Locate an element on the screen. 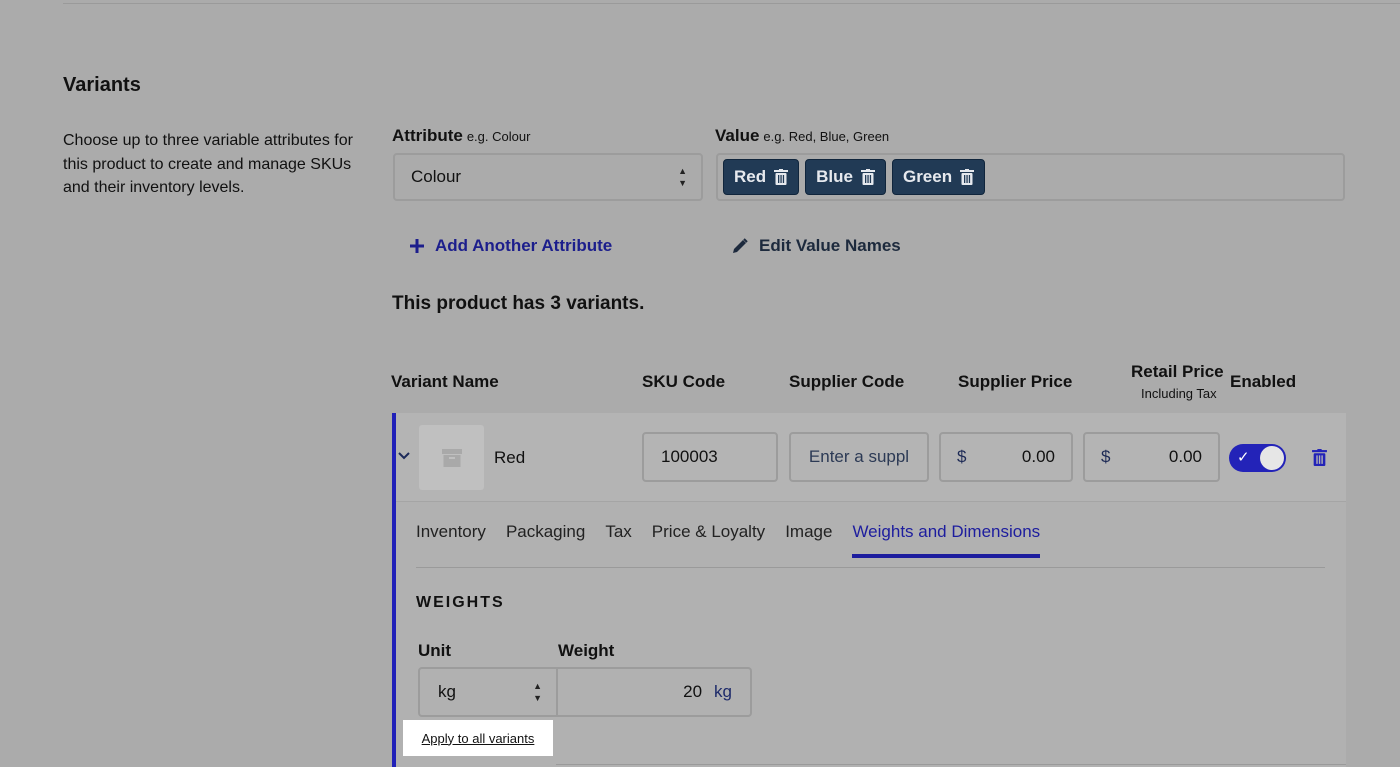 The height and width of the screenshot is (767, 1400). toggle-knob is located at coordinates (1272, 458).